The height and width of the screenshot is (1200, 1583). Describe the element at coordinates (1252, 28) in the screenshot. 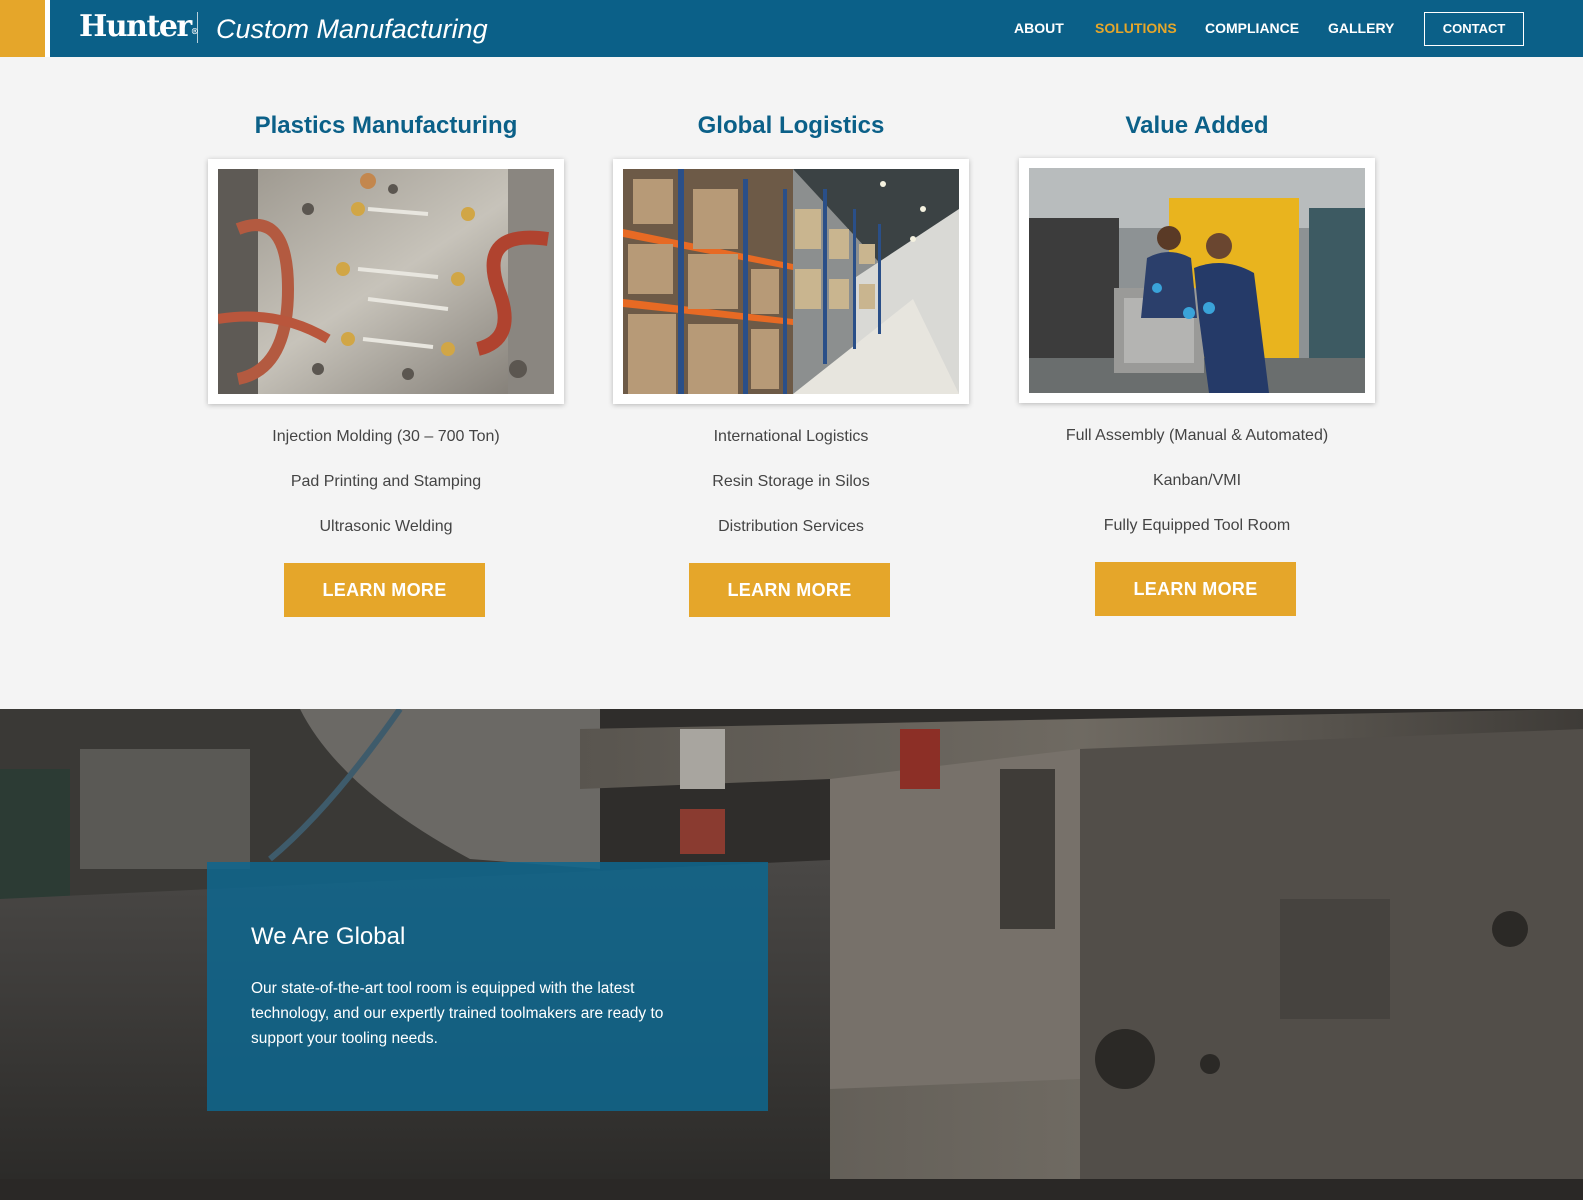

I see `nav-compliance: COMPLIANCE` at that location.